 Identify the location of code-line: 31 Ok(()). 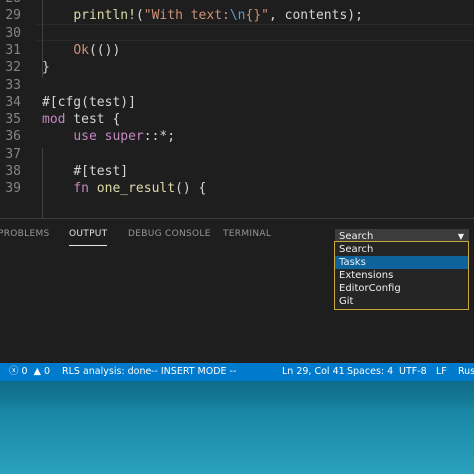
(237, 50).